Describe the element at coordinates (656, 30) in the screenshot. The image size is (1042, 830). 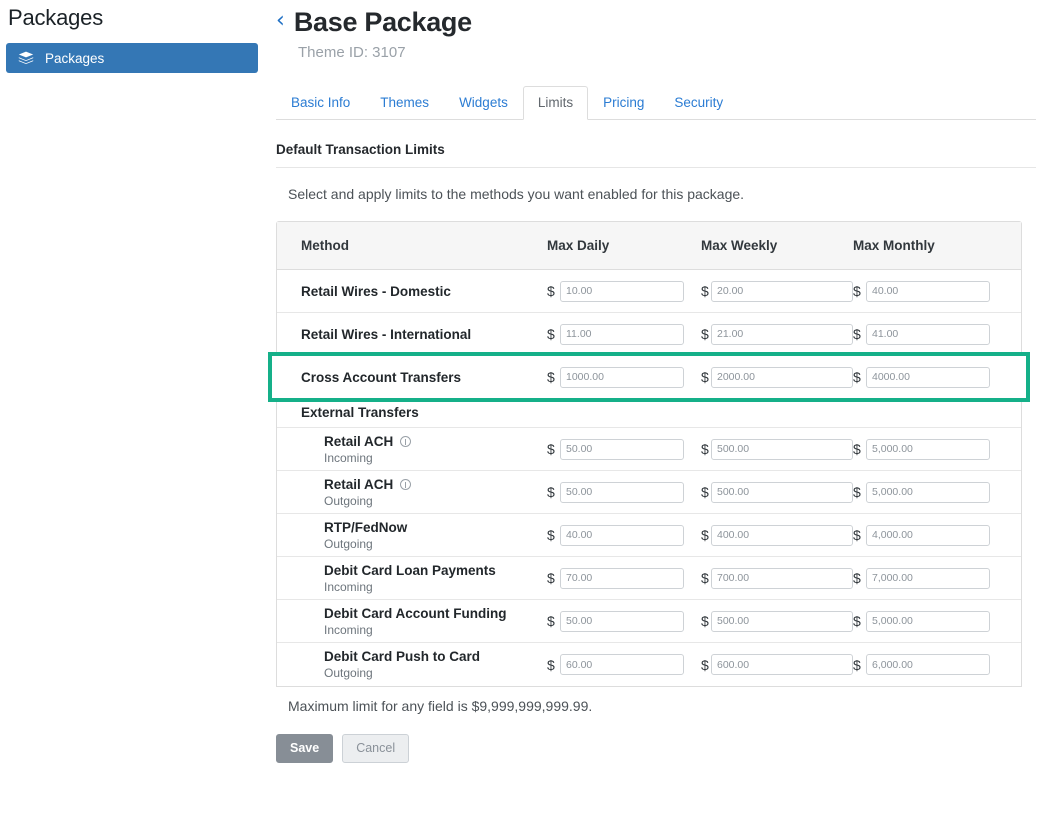
I see `page-header: ‹ Base Package Theme ID: 3107` at that location.